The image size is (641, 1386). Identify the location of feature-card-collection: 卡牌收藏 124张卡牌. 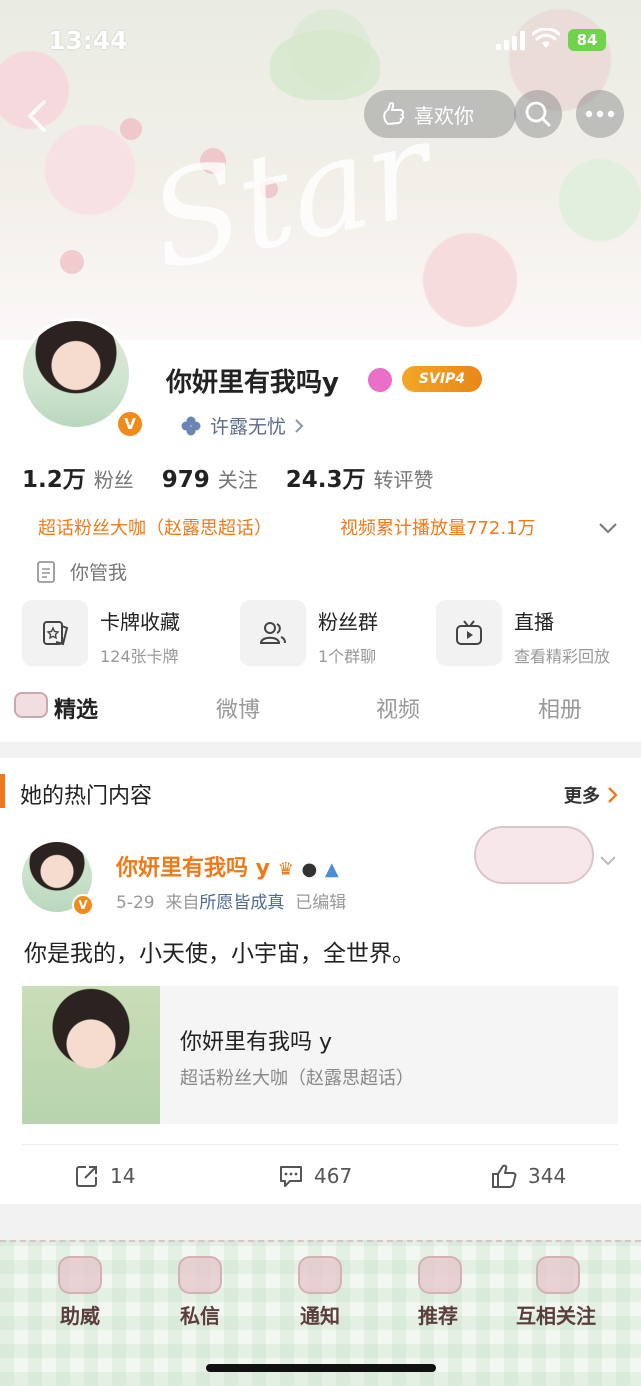
(101, 634).